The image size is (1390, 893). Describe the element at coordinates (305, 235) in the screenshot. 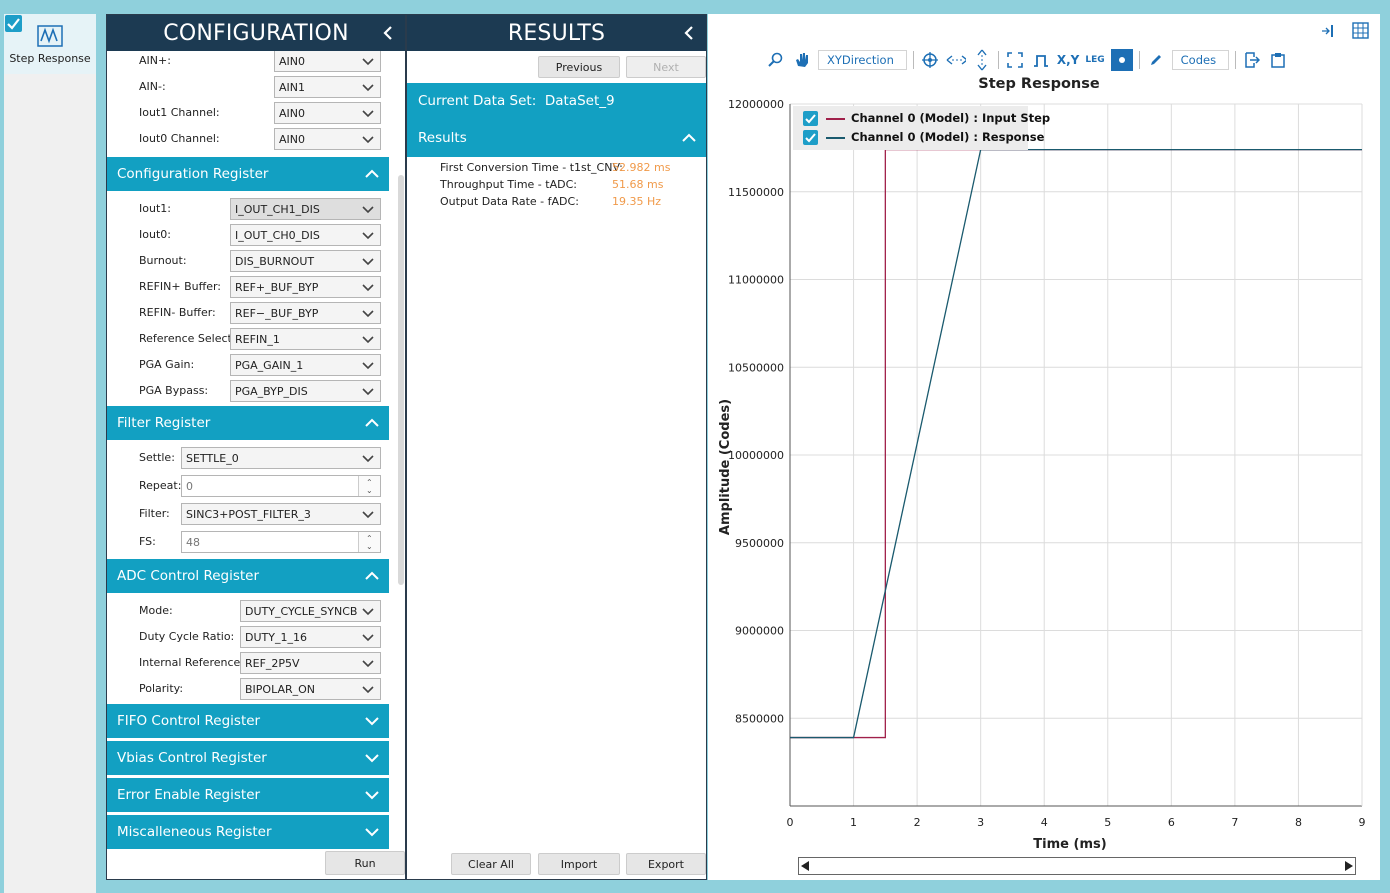

I see `dropdown: I_OUT_CH0_DIS` at that location.